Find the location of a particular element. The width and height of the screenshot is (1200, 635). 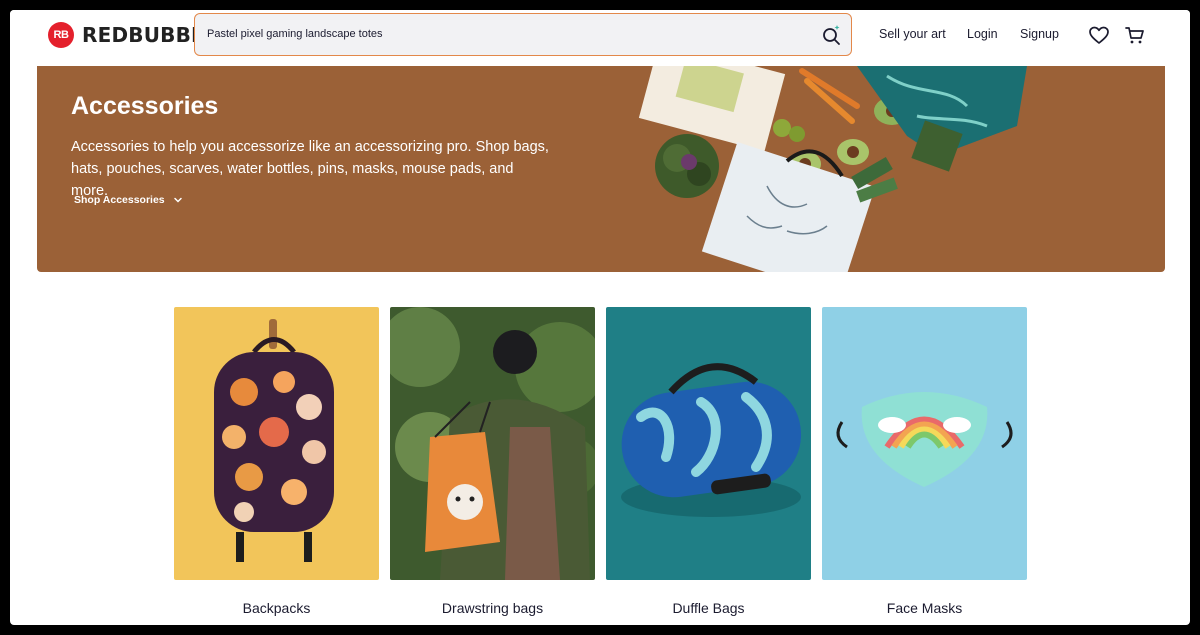

banner-title: Accessories is located at coordinates (145, 106).